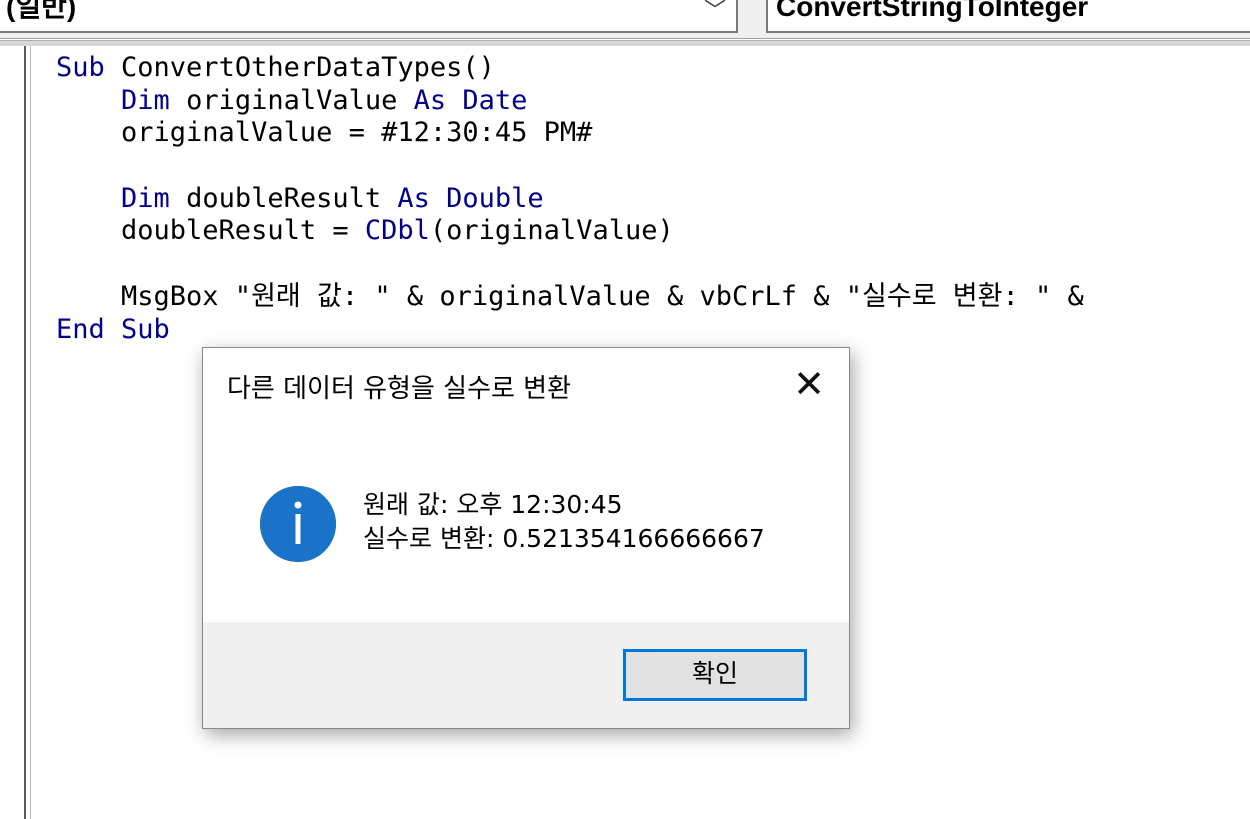 This screenshot has height=819, width=1250. I want to click on code-line: originalValue = #12:30:45 PM#, so click(578, 133).